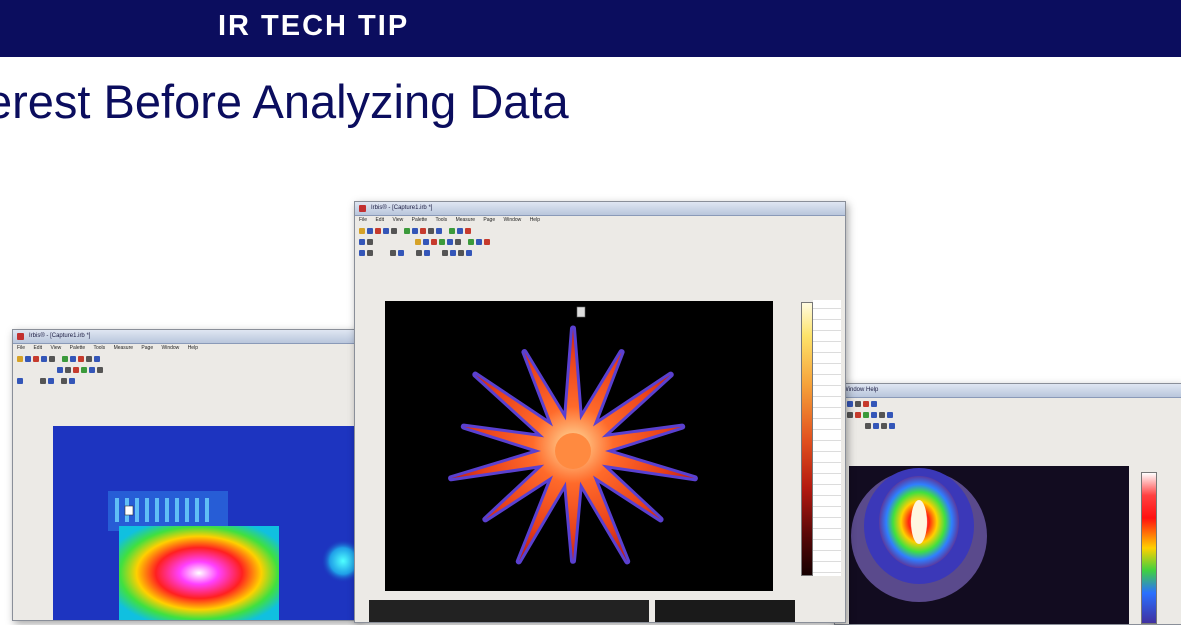 This screenshot has width=1181, height=625. Describe the element at coordinates (445, 252) in the screenshot. I see `page-icon` at that location.